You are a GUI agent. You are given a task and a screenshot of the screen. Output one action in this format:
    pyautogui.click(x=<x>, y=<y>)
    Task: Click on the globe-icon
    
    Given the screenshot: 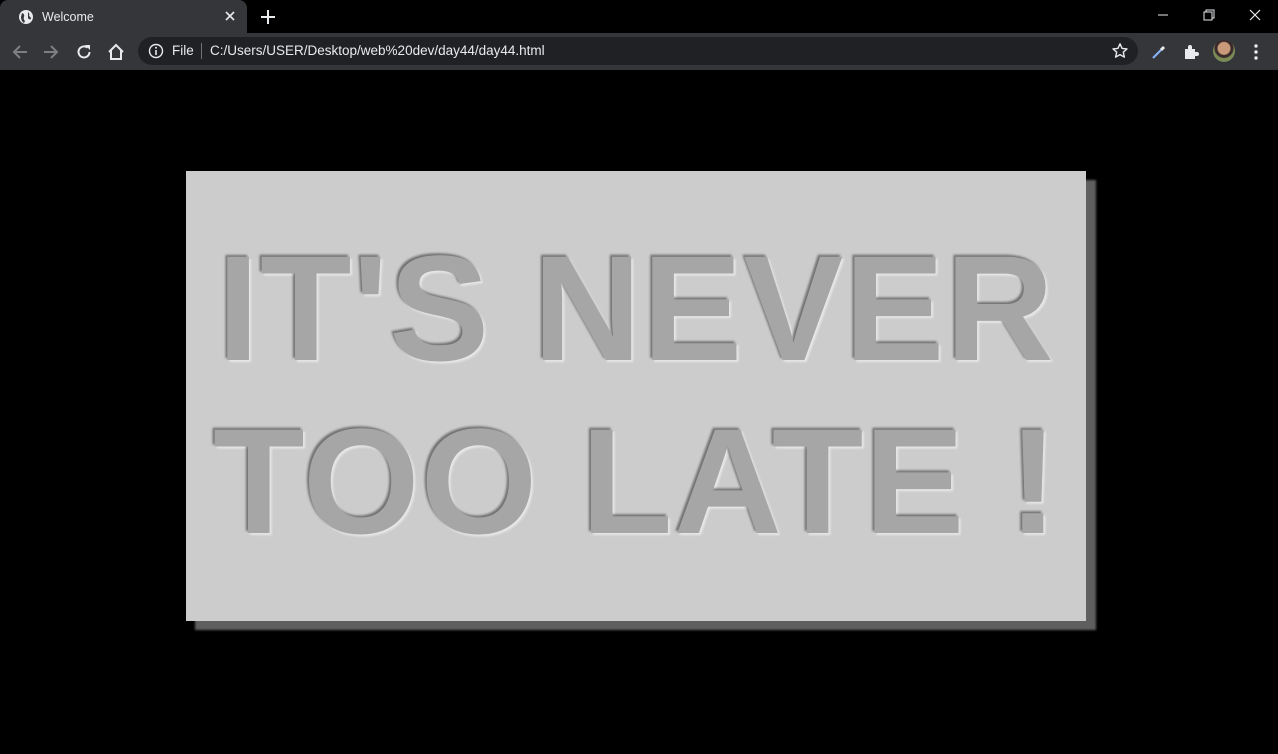 What is the action you would take?
    pyautogui.click(x=26, y=16)
    